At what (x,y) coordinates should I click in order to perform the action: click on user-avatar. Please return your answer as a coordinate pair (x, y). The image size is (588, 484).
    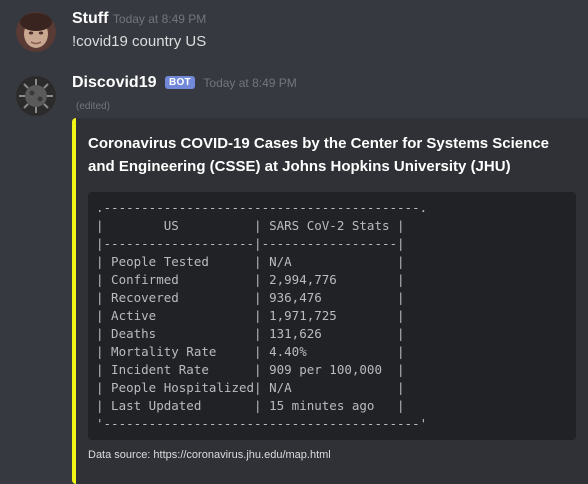
    Looking at the image, I should click on (36, 32).